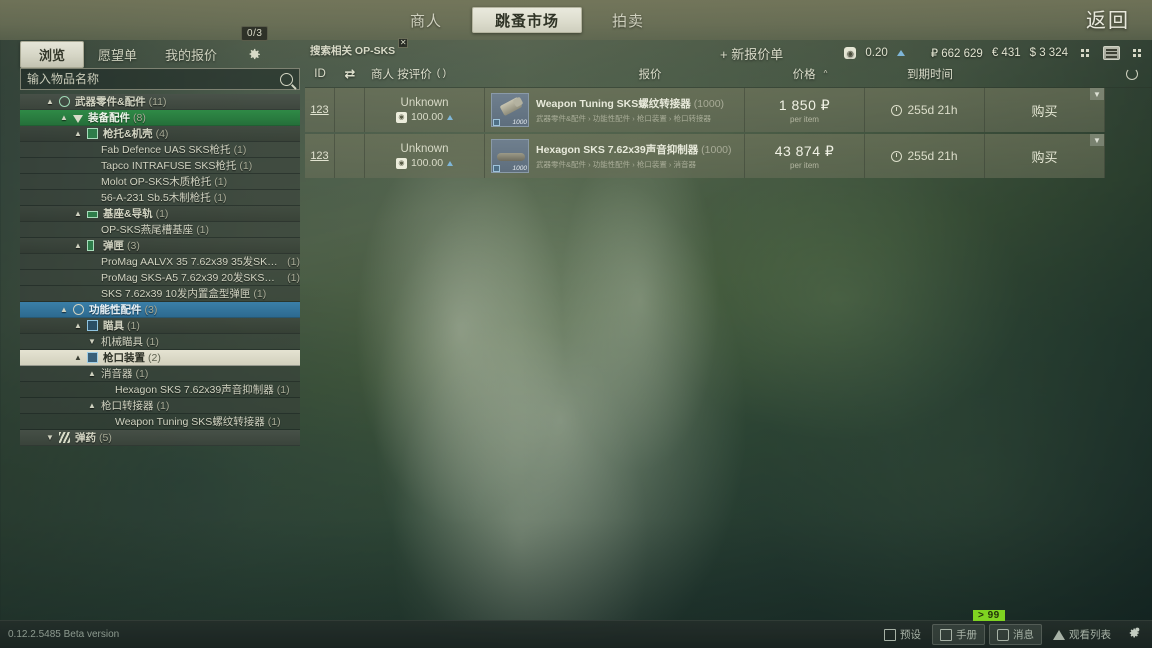  Describe the element at coordinates (92, 357) in the screenshot. I see `muzzle-icon` at that location.